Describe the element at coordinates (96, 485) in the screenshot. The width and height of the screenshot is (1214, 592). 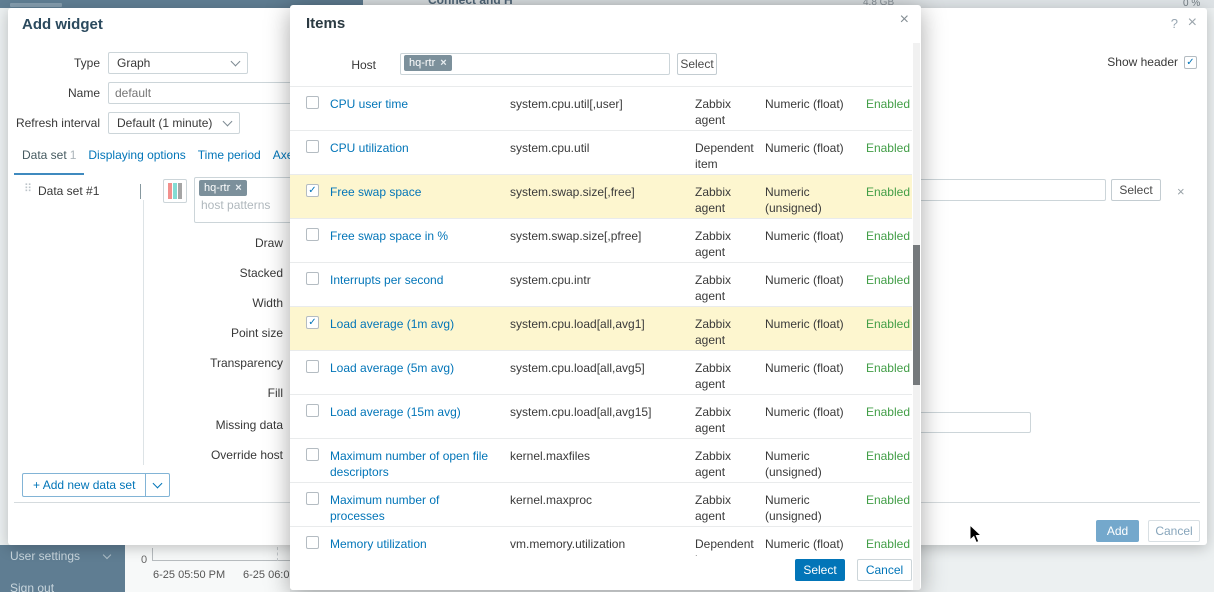
I see `add-new-data-set-button: + Add new data set` at that location.